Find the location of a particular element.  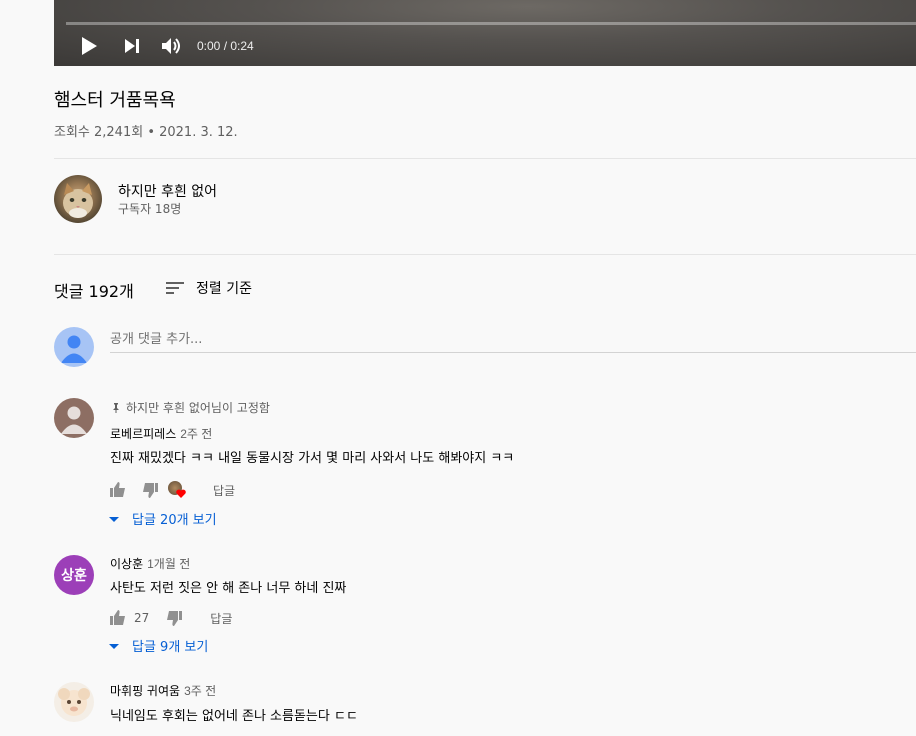

channel-name: 하지만 후흰 없어 is located at coordinates (167, 191).